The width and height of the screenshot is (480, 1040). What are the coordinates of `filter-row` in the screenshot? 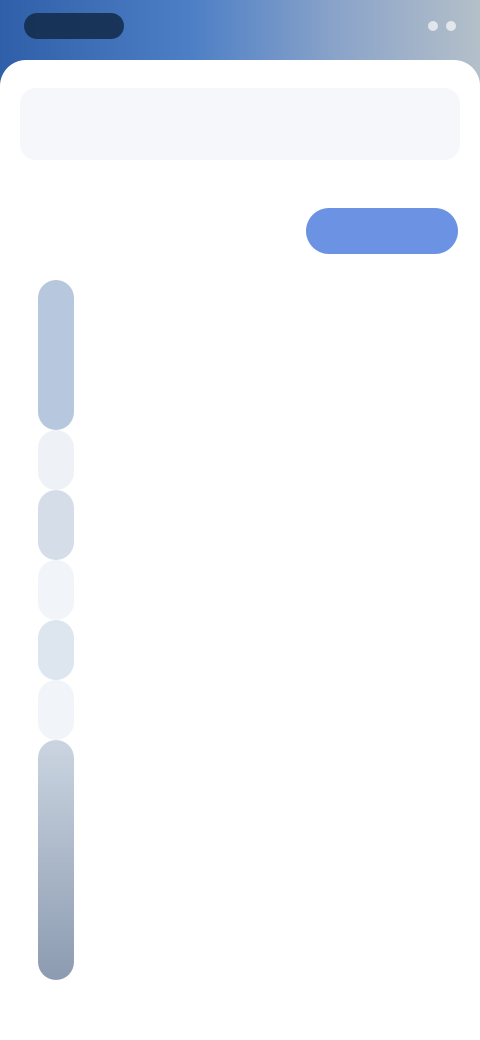 It's located at (238, 231).